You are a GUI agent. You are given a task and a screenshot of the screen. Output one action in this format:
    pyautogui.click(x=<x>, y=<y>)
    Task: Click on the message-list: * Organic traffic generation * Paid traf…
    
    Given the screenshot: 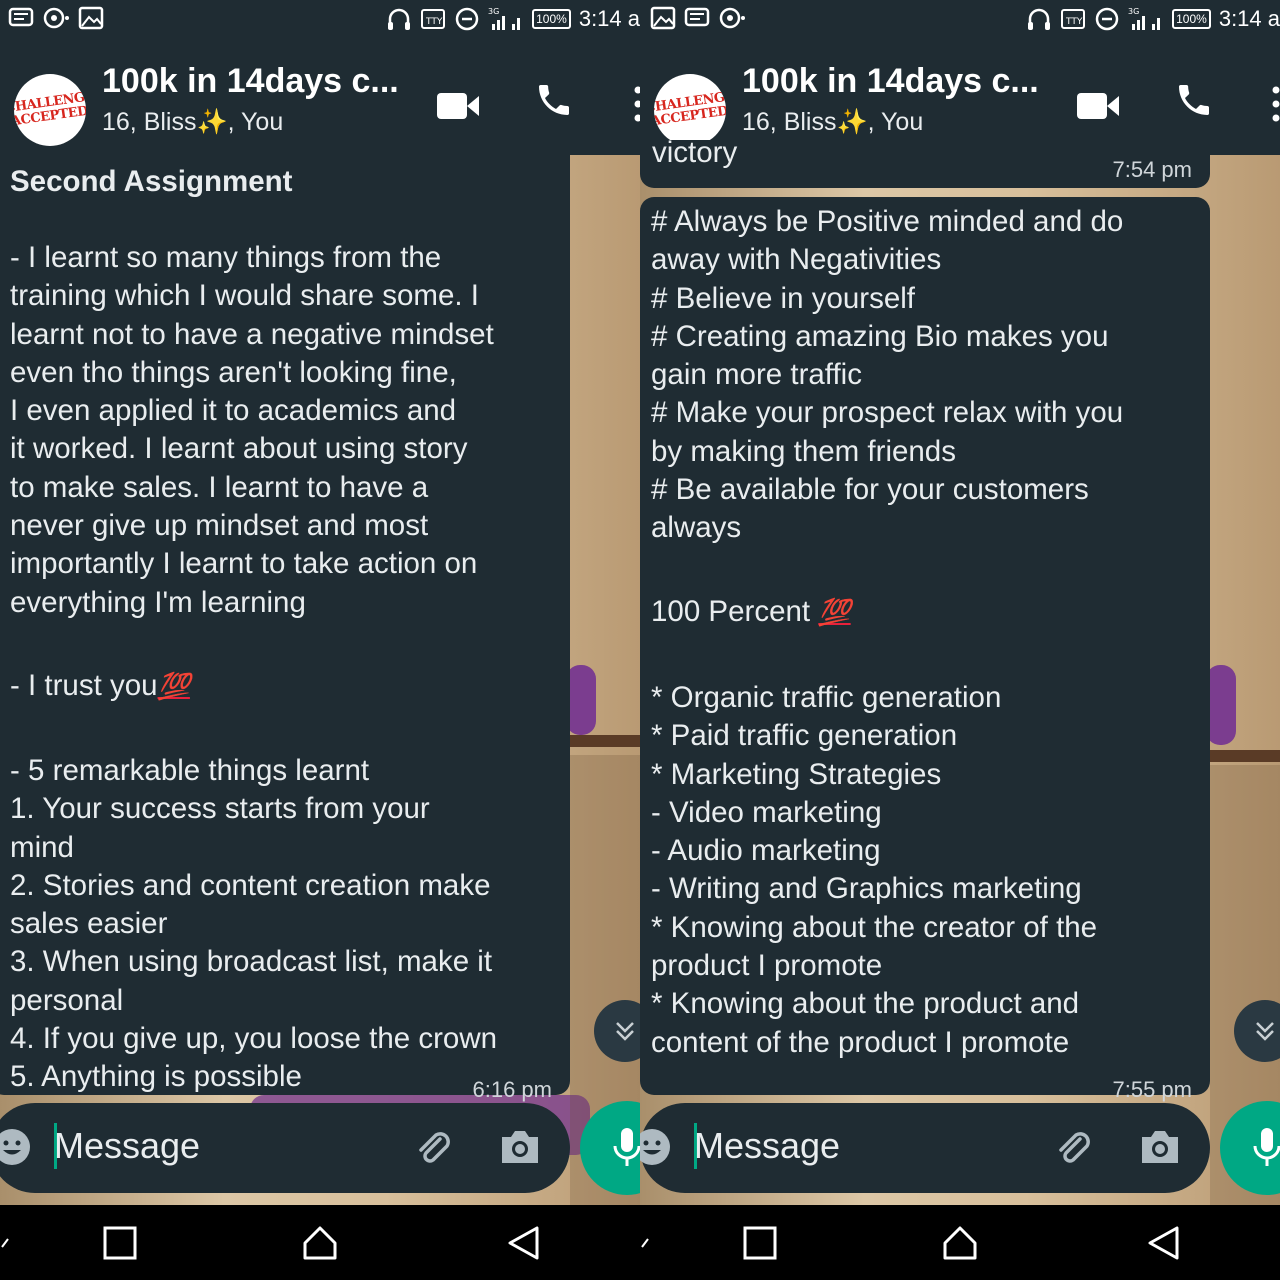 What is the action you would take?
    pyautogui.click(x=874, y=870)
    